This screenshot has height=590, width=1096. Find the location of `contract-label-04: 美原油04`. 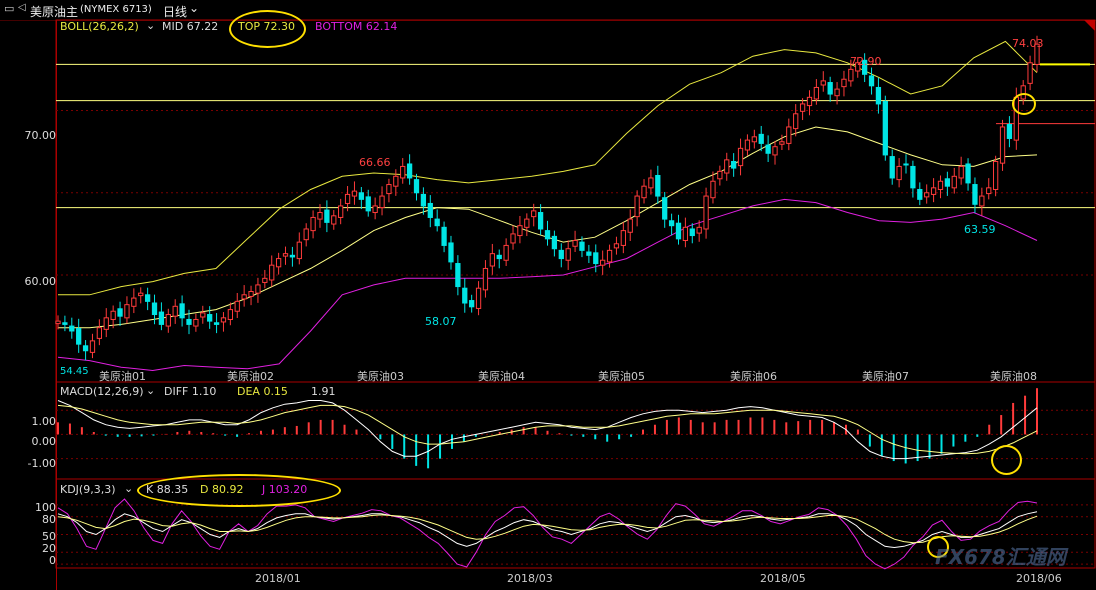

contract-label-04: 美原油04 is located at coordinates (501, 376).